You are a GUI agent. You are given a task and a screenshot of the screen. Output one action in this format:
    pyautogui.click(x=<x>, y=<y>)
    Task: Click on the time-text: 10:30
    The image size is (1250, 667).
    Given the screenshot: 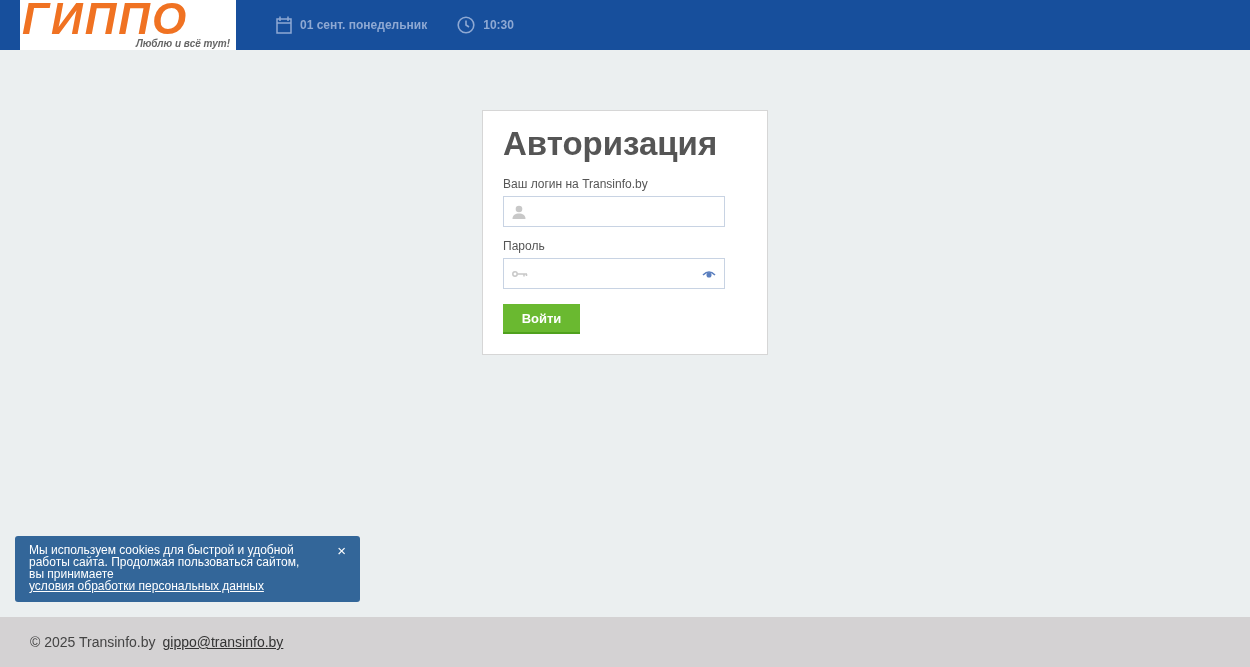 What is the action you would take?
    pyautogui.click(x=498, y=25)
    